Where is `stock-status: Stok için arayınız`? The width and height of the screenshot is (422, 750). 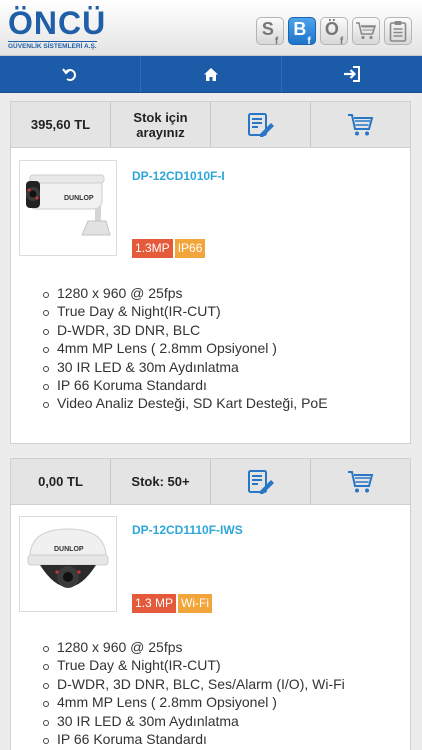 stock-status: Stok için arayınız is located at coordinates (161, 124).